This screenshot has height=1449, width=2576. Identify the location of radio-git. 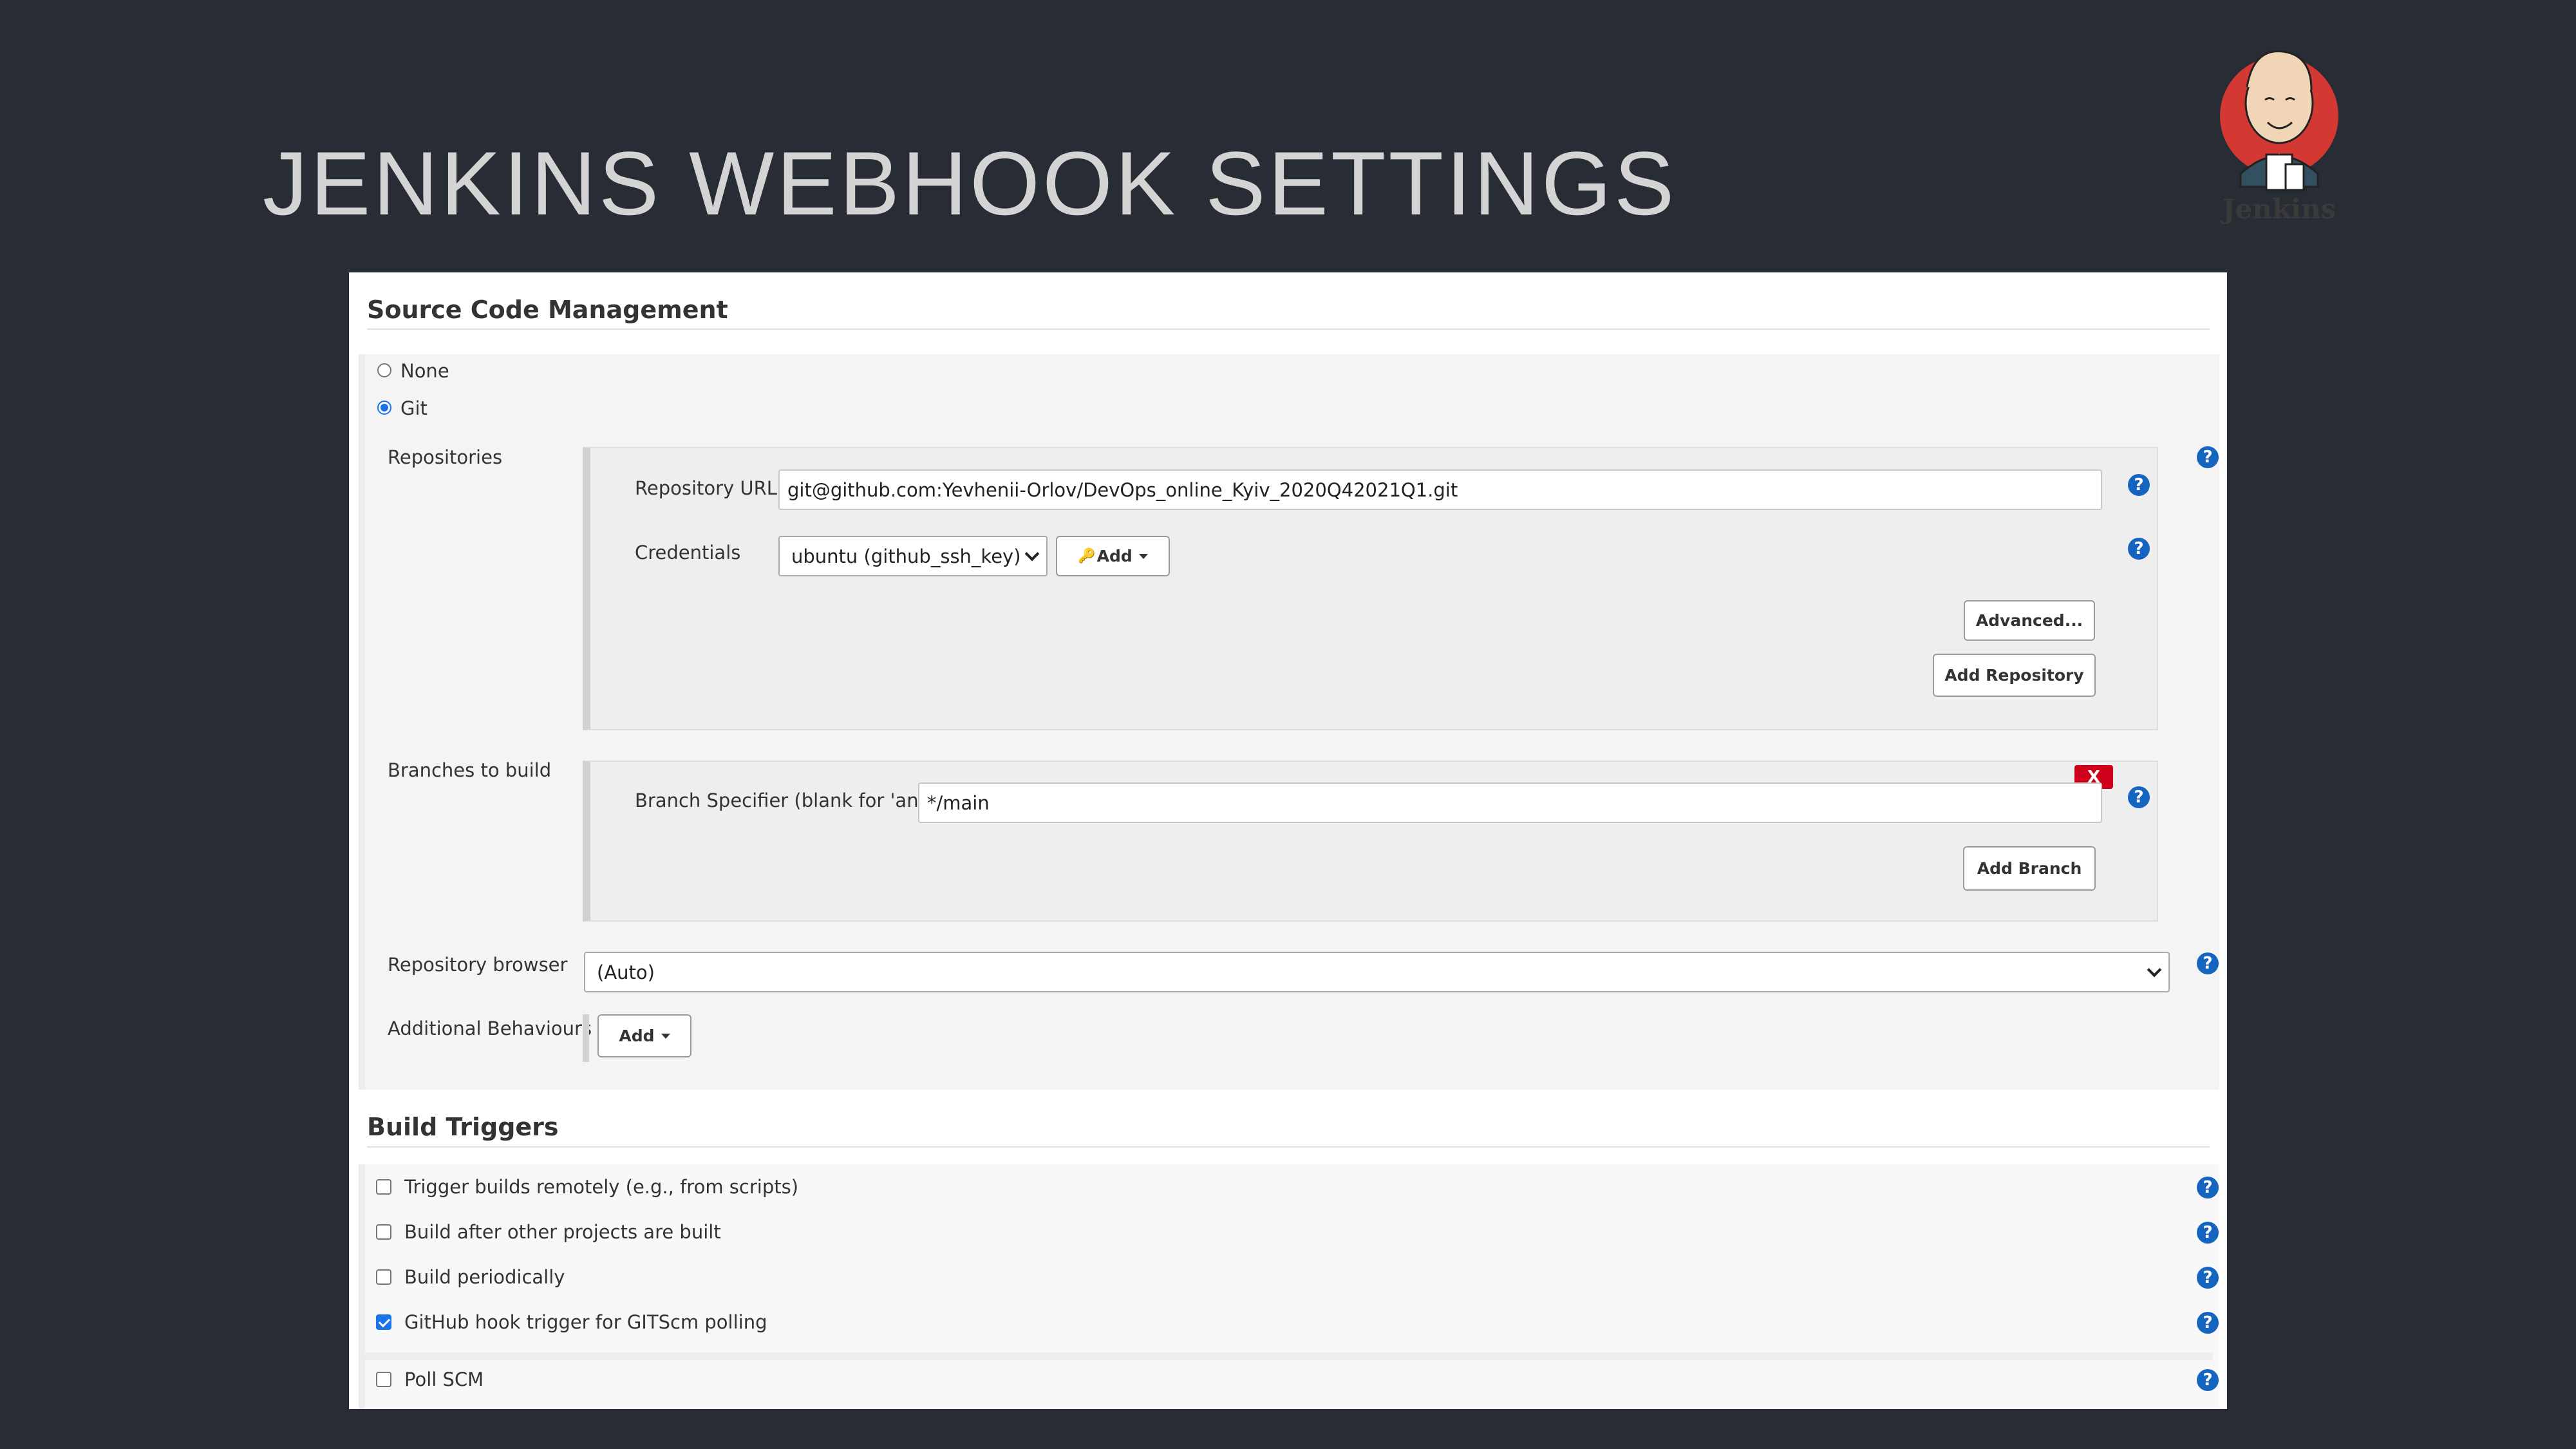
(384, 408).